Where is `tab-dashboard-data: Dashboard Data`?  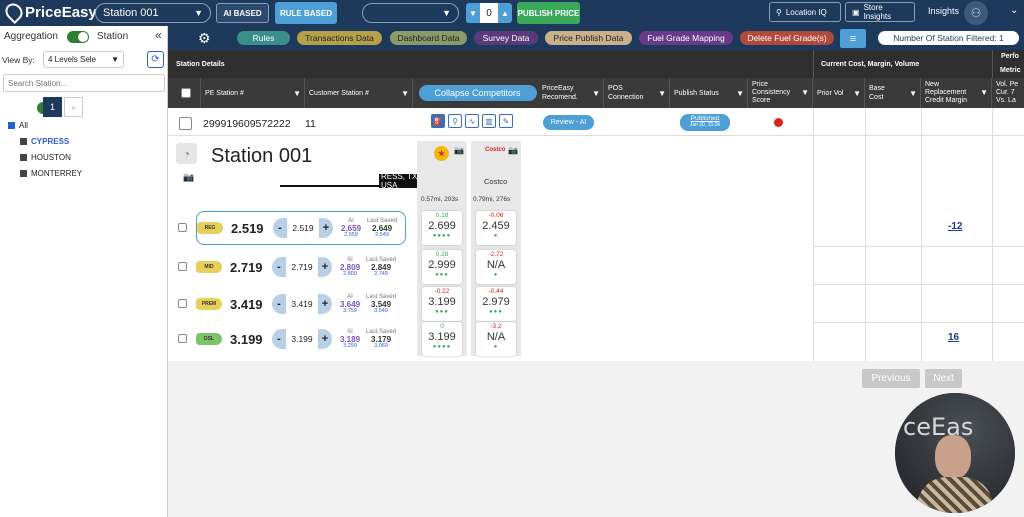
tab-dashboard-data: Dashboard Data is located at coordinates (428, 38).